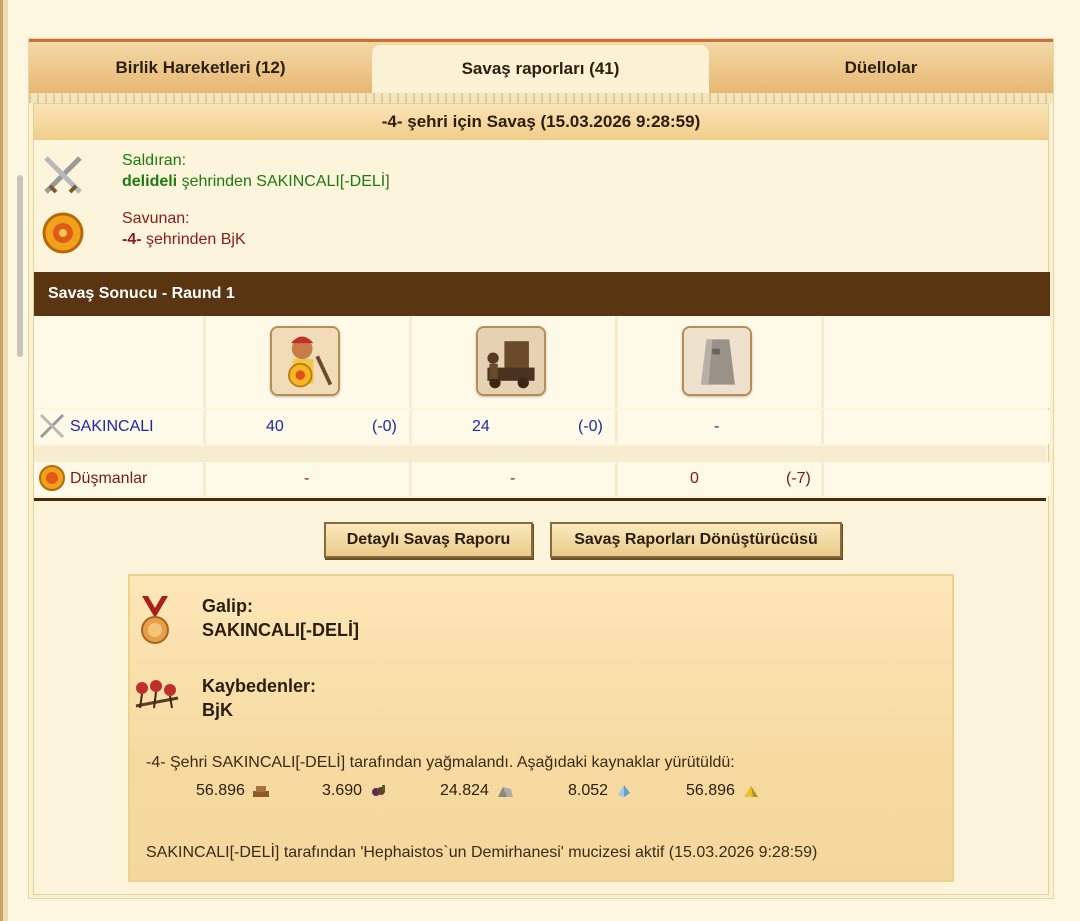  I want to click on enemy-row: Düşmanlar - - 0 (-7), so click(542, 479).